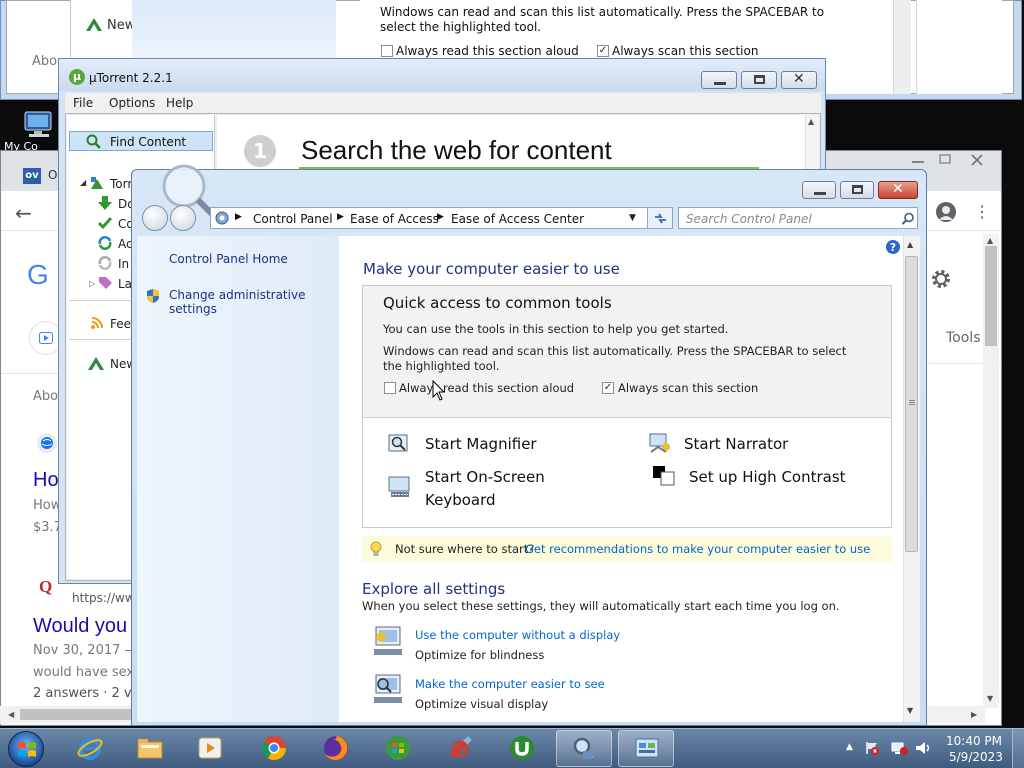 This screenshot has width=1024, height=768. Describe the element at coordinates (510, 684) in the screenshot. I see `make-easier-to-see-link: Make the computer easier to see` at that location.